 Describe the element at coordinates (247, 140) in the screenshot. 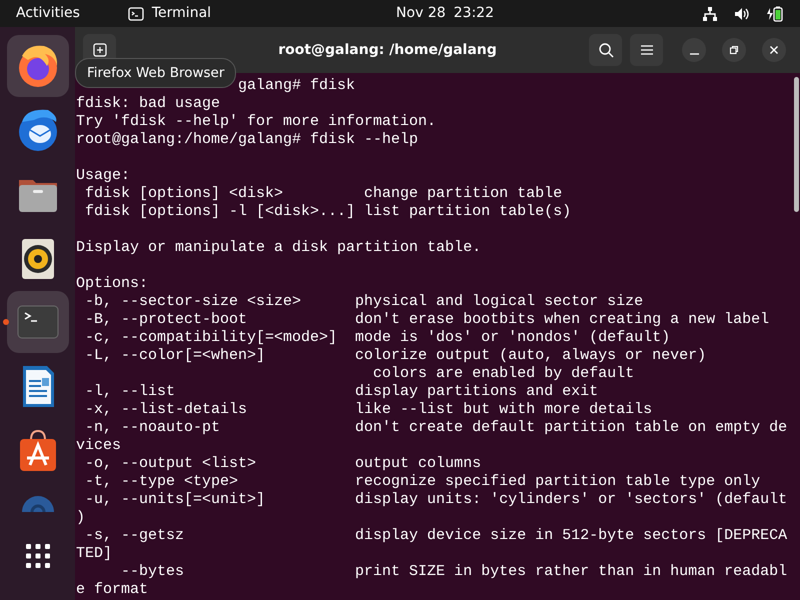

I see `terminal-line: root@galang:/home/galang# fdisk --help` at that location.